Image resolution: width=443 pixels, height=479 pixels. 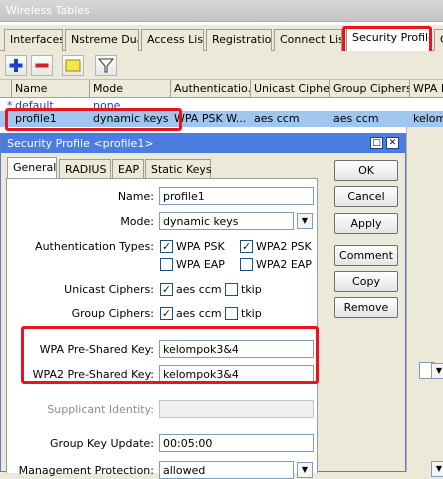 What do you see at coordinates (102, 40) in the screenshot?
I see `tab-nstreme-dual: Nstreme Dual` at bounding box center [102, 40].